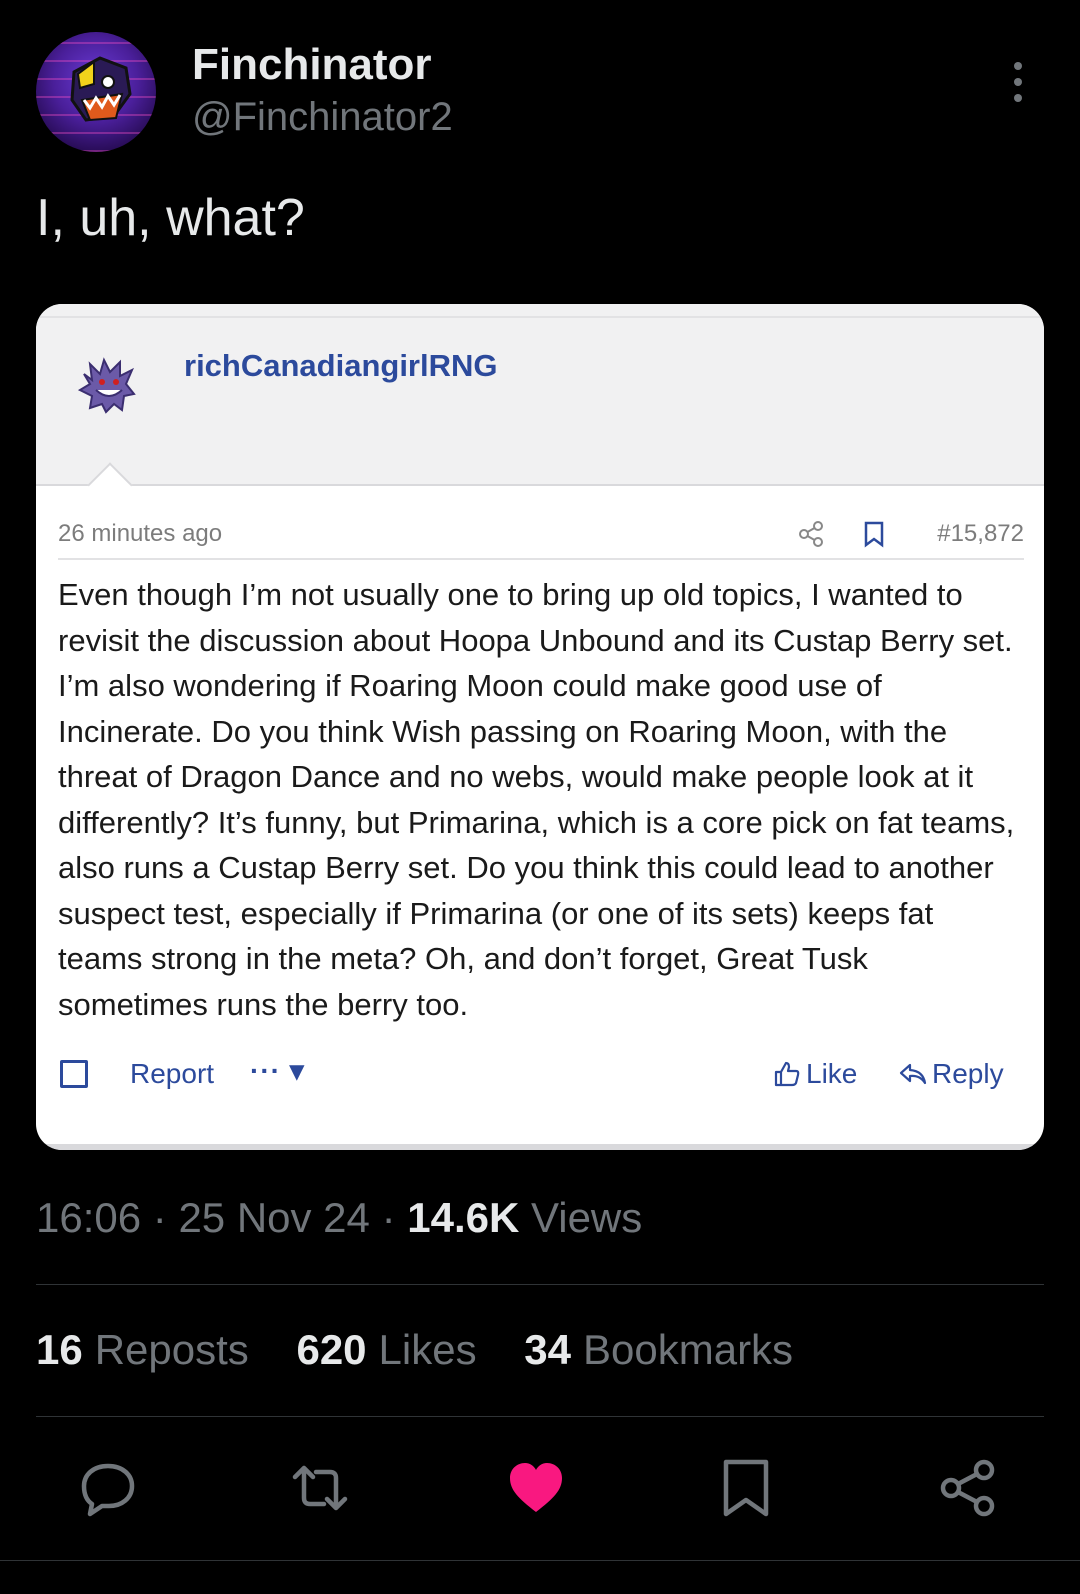 The image size is (1080, 1594). Describe the element at coordinates (89, 1217) in the screenshot. I see `tweet-time: 16:06` at that location.